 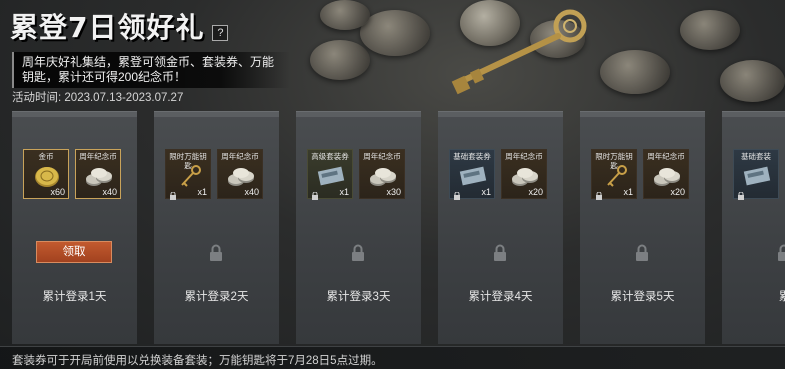 What do you see at coordinates (107, 27) in the screenshot?
I see `page-title: 累登7日领好礼` at bounding box center [107, 27].